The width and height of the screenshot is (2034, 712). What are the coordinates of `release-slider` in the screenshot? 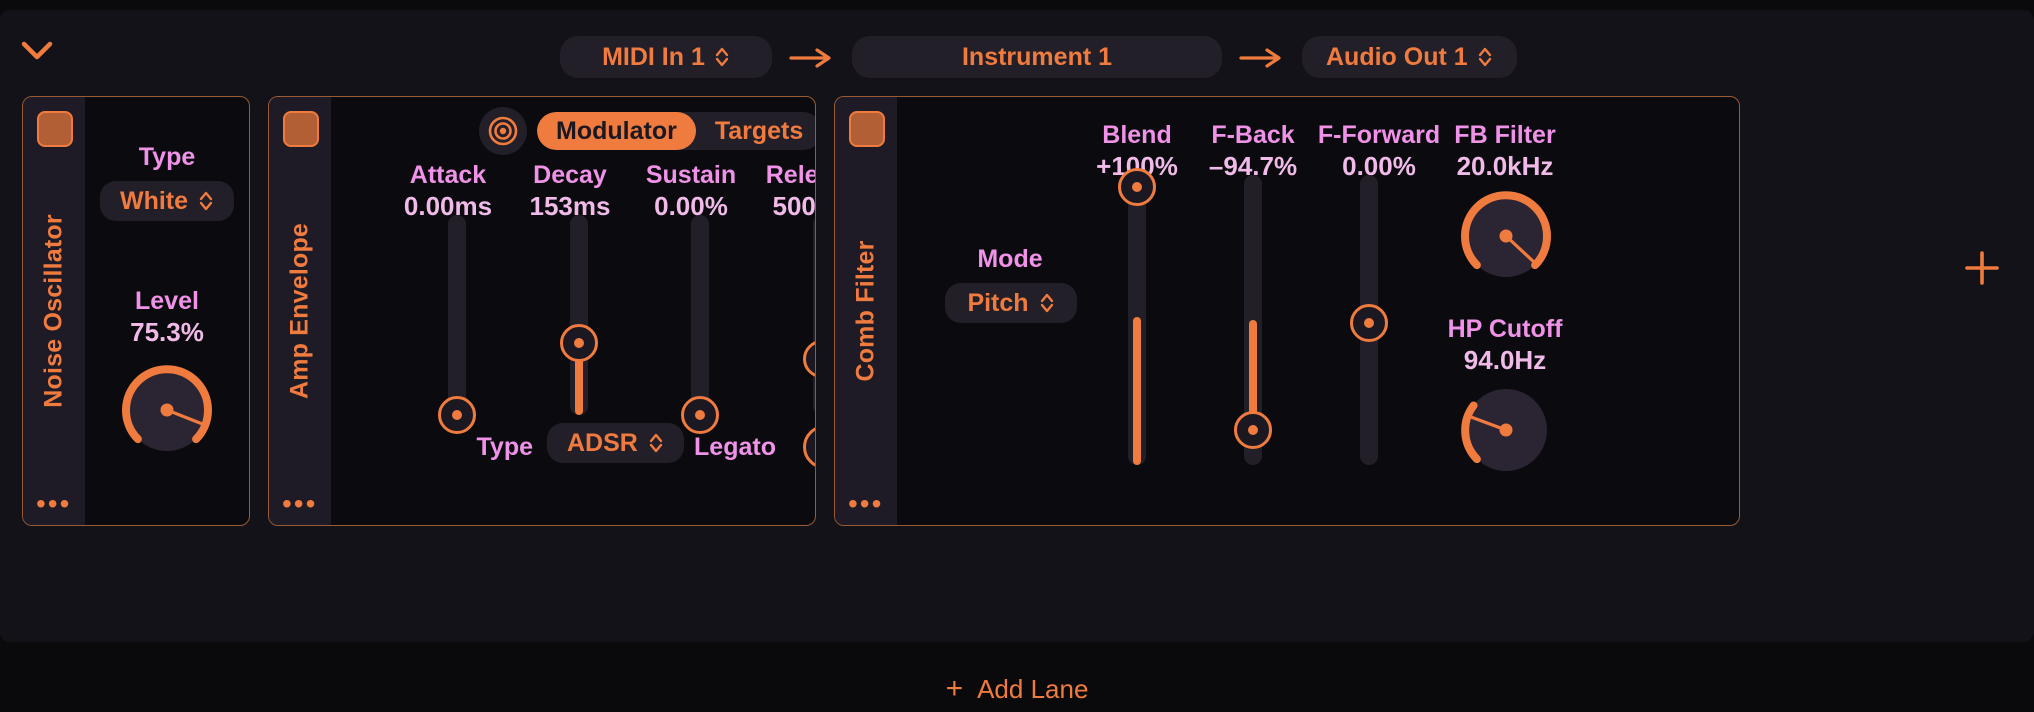 It's located at (809, 315).